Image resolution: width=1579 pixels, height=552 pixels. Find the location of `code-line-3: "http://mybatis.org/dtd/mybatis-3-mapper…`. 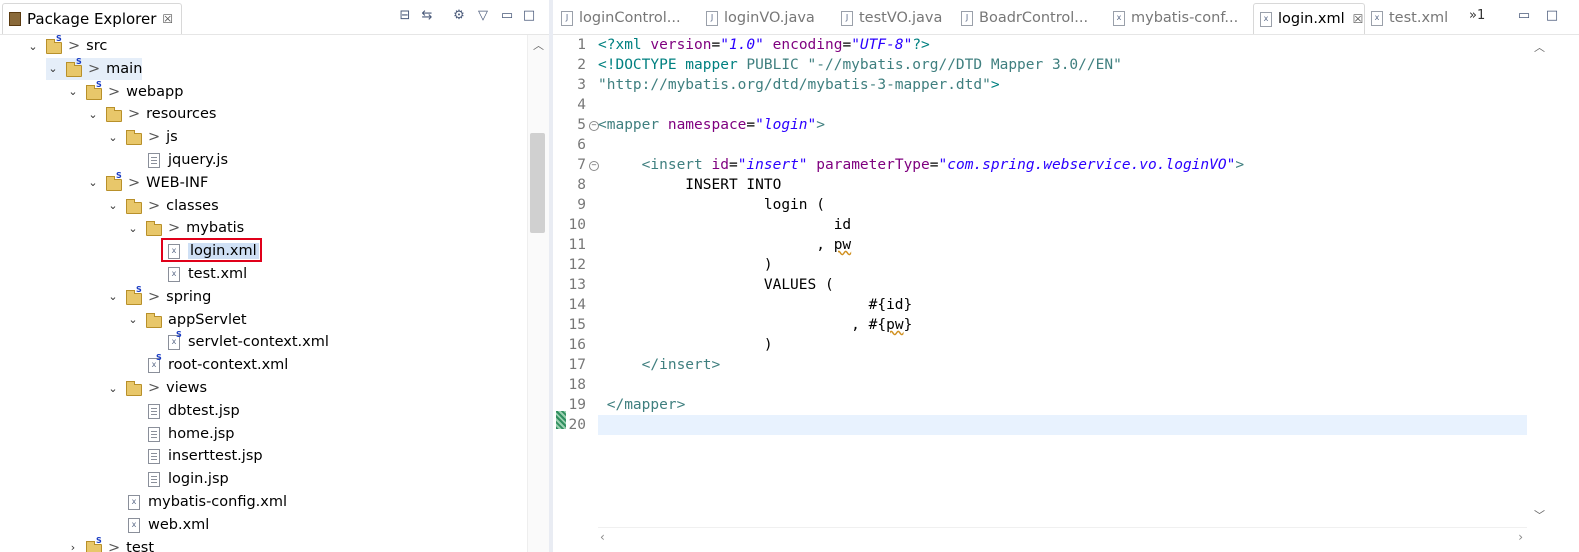

code-line-3: "http://mybatis.org/dtd/mybatis-3-mapper… is located at coordinates (799, 85).